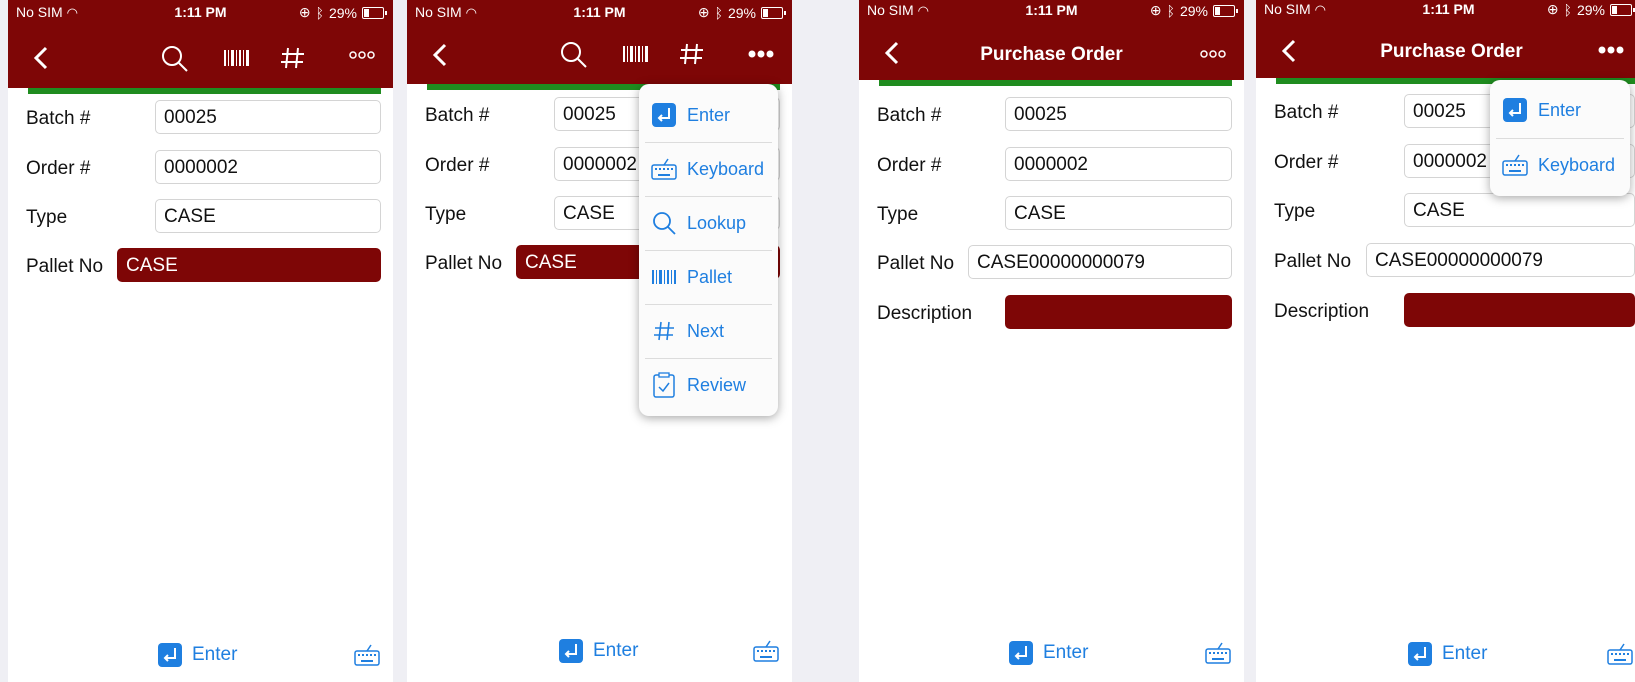 The height and width of the screenshot is (682, 1635). I want to click on actions-menu: Enter Keyboard, so click(1560, 138).